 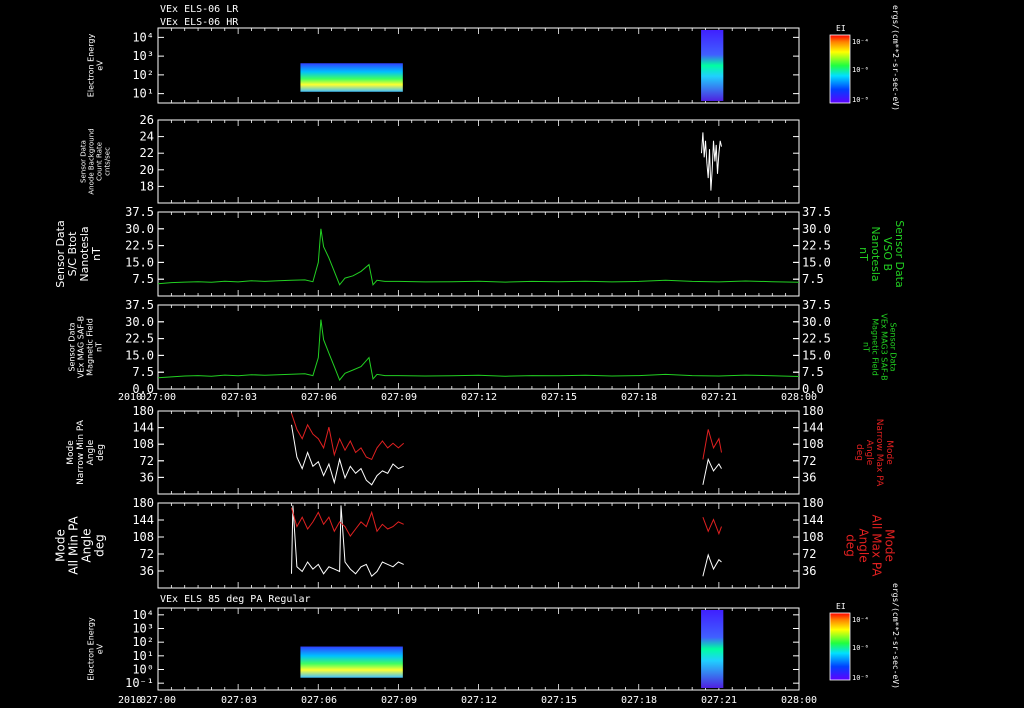 What do you see at coordinates (860, 70) in the screenshot?
I see `colorbar-top-tick-1: 10⁻⁶` at bounding box center [860, 70].